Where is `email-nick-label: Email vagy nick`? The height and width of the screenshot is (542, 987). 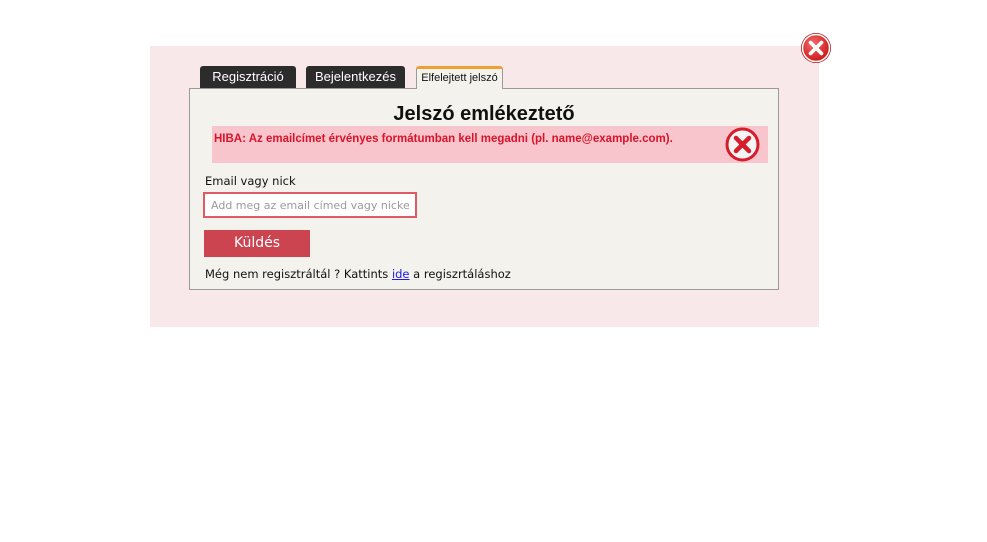
email-nick-label: Email vagy nick is located at coordinates (250, 181).